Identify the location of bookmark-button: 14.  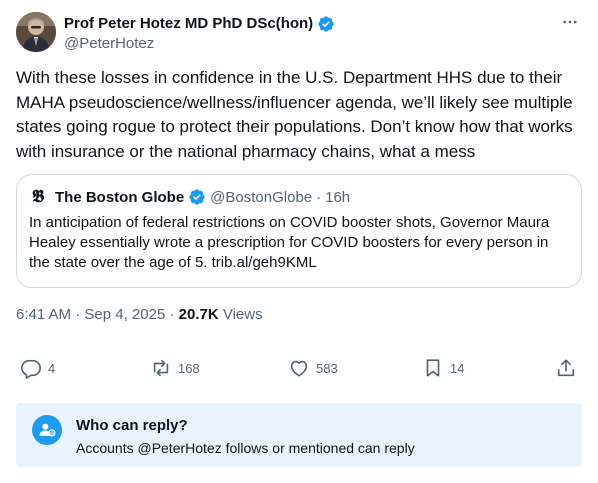
(443, 368).